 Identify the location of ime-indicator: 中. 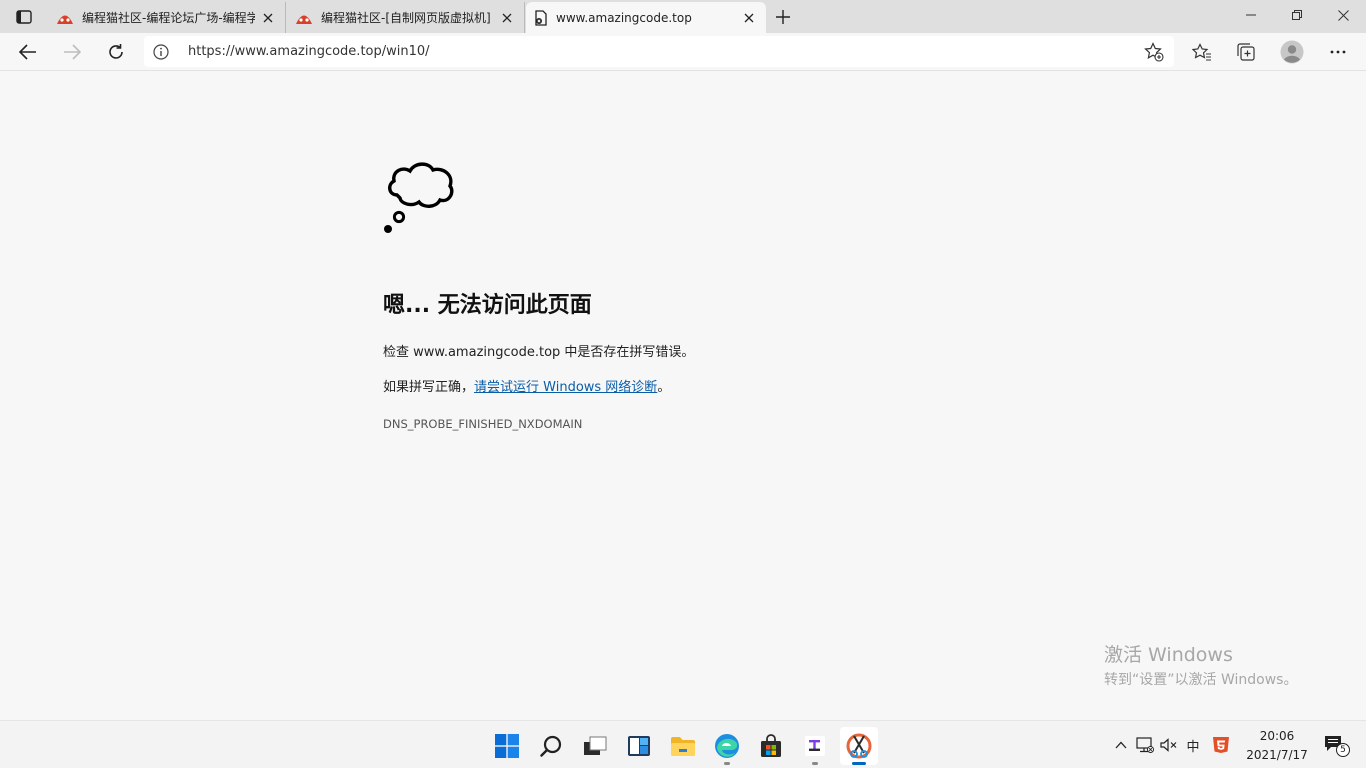
(1193, 745).